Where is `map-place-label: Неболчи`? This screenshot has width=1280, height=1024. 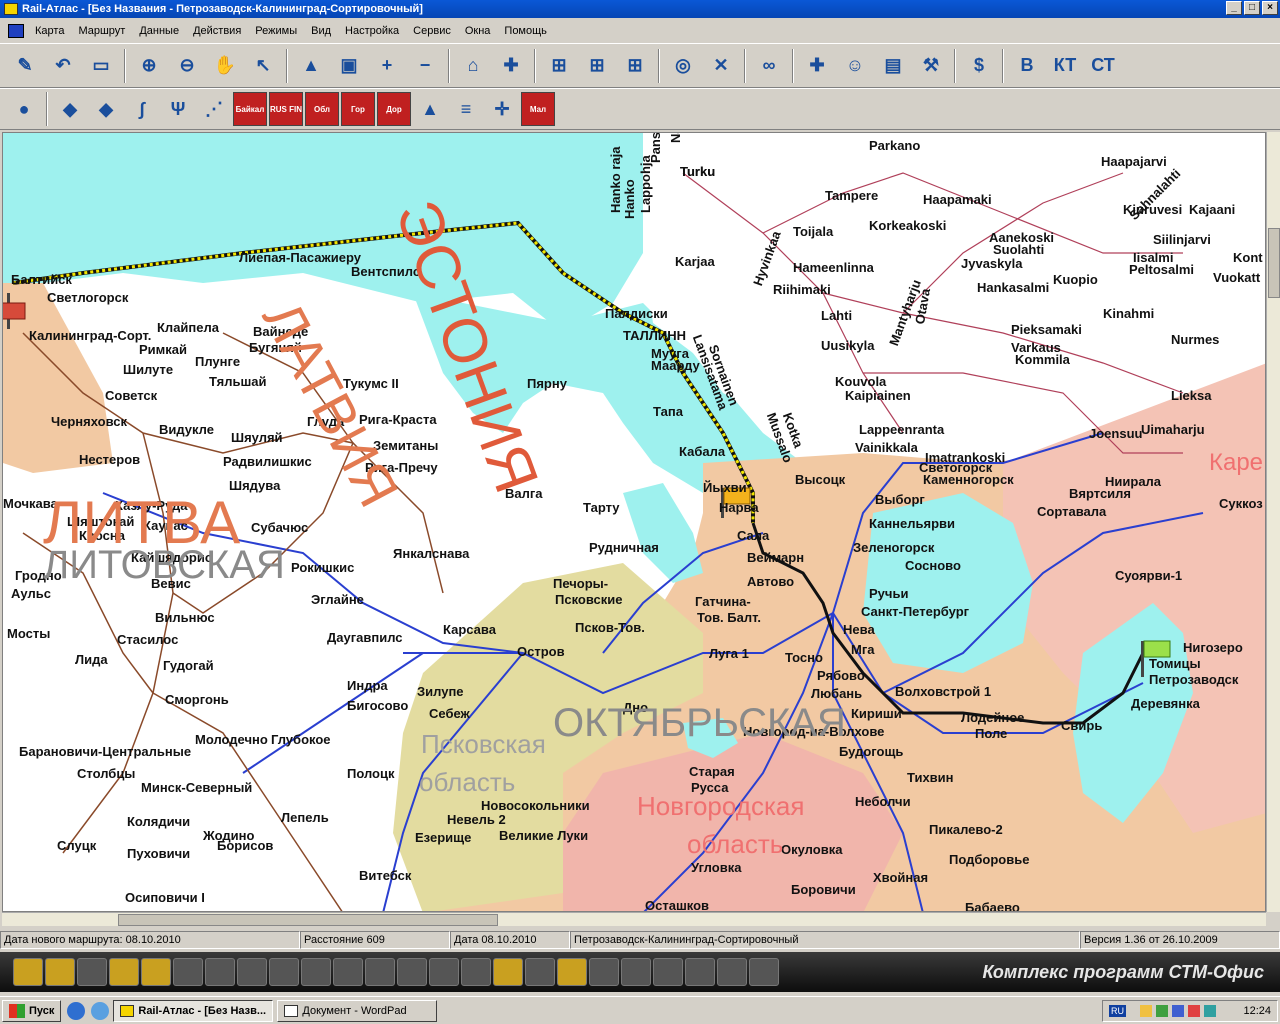
map-place-label: Неболчи is located at coordinates (883, 802).